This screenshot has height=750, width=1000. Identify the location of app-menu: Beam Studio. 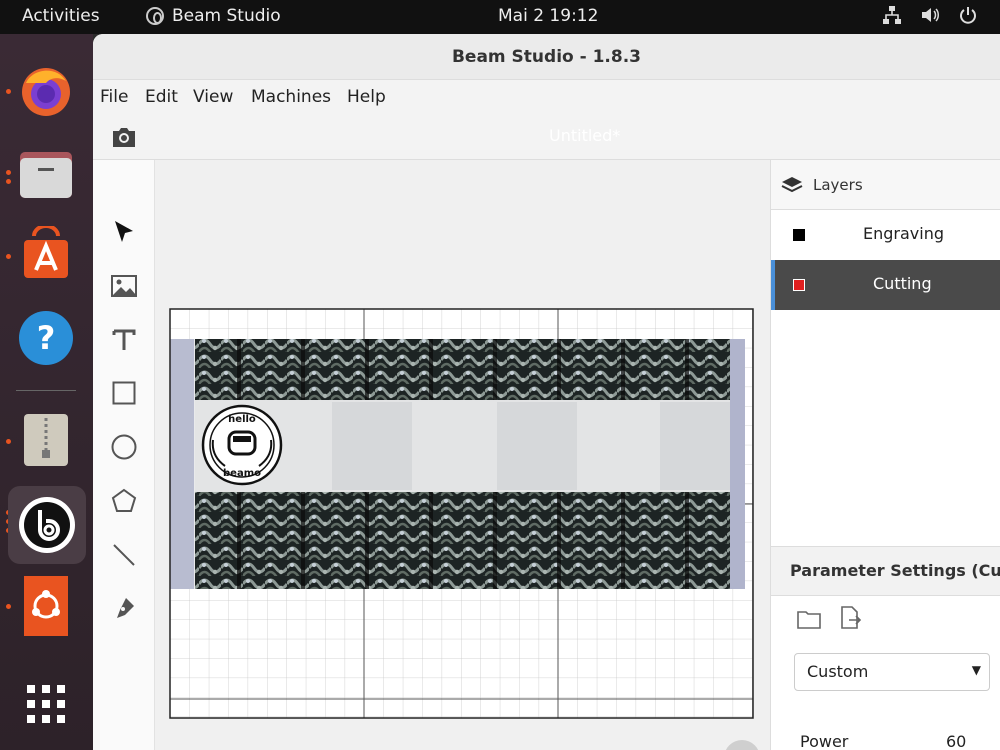
(213, 16).